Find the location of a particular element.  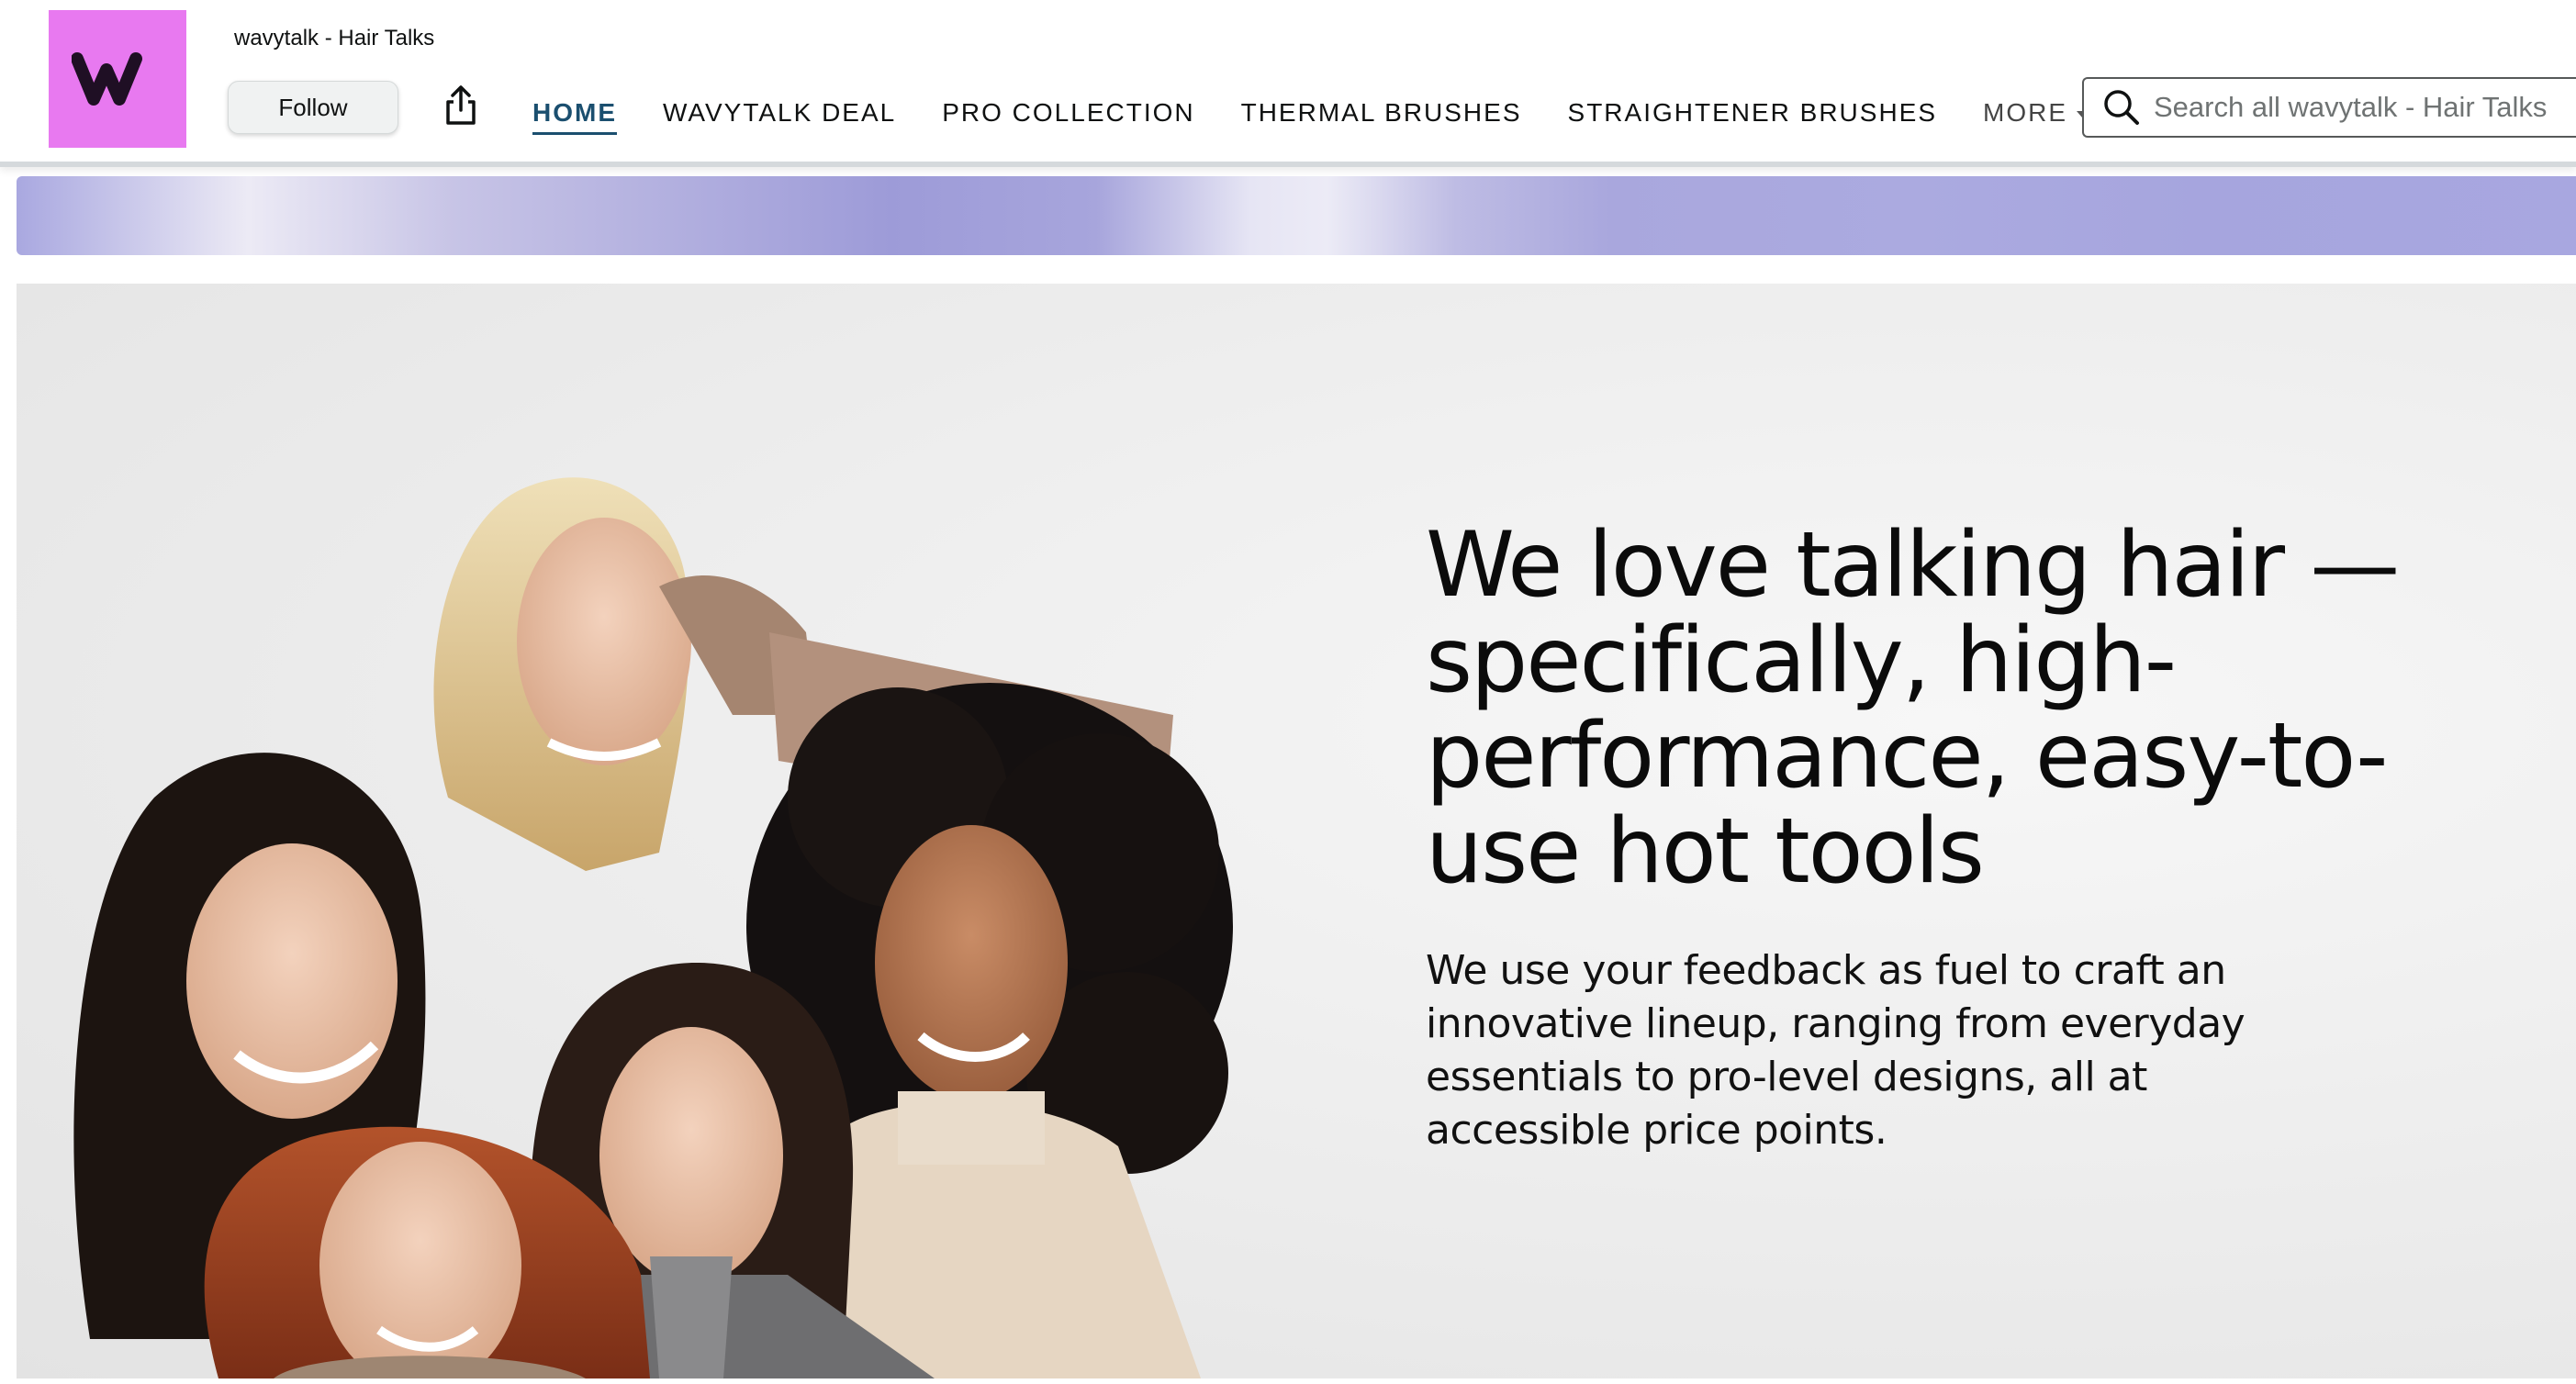

nav-item-thermal-brushes: THERMAL BRUSHES is located at coordinates (1381, 114).